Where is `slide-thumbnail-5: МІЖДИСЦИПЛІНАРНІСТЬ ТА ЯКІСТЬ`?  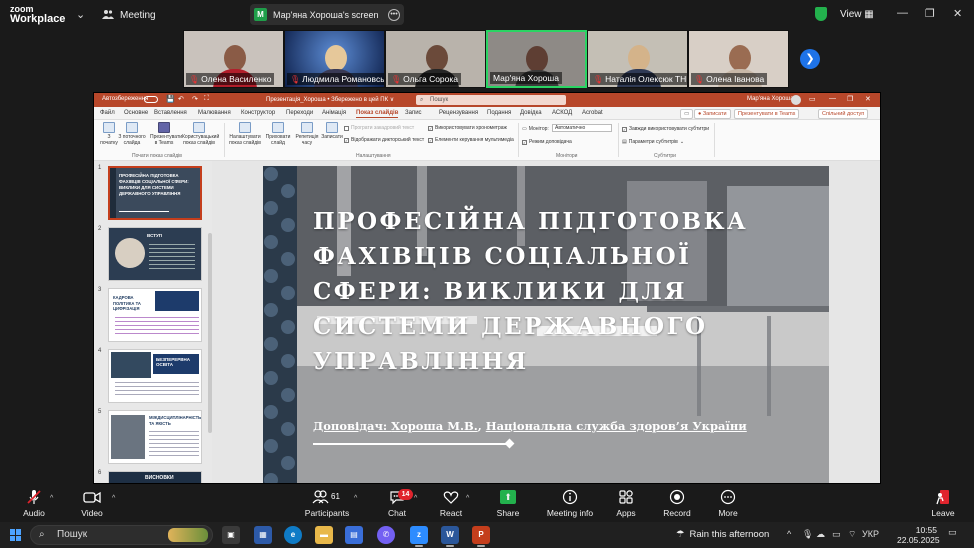
slide-thumbnail-5: МІЖДИСЦИПЛІНАРНІСТЬ ТА ЯКІСТЬ is located at coordinates (155, 437).